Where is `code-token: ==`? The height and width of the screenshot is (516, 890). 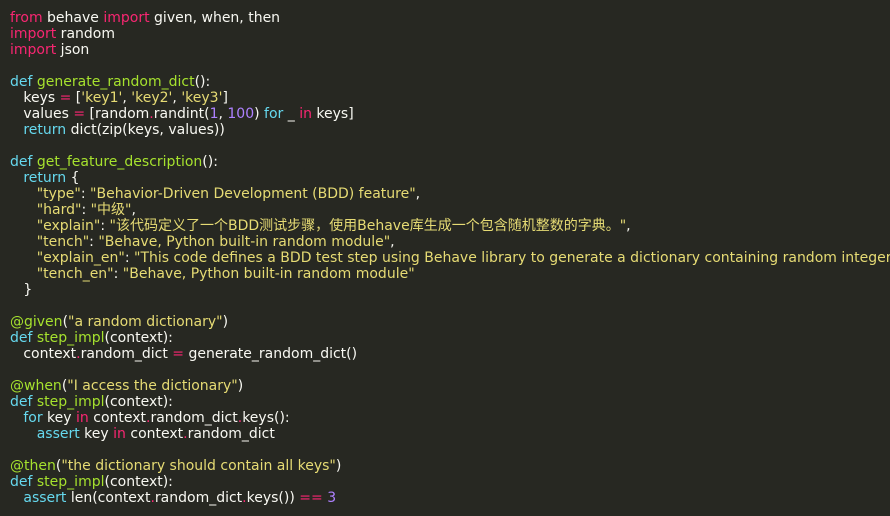 code-token: == is located at coordinates (311, 498).